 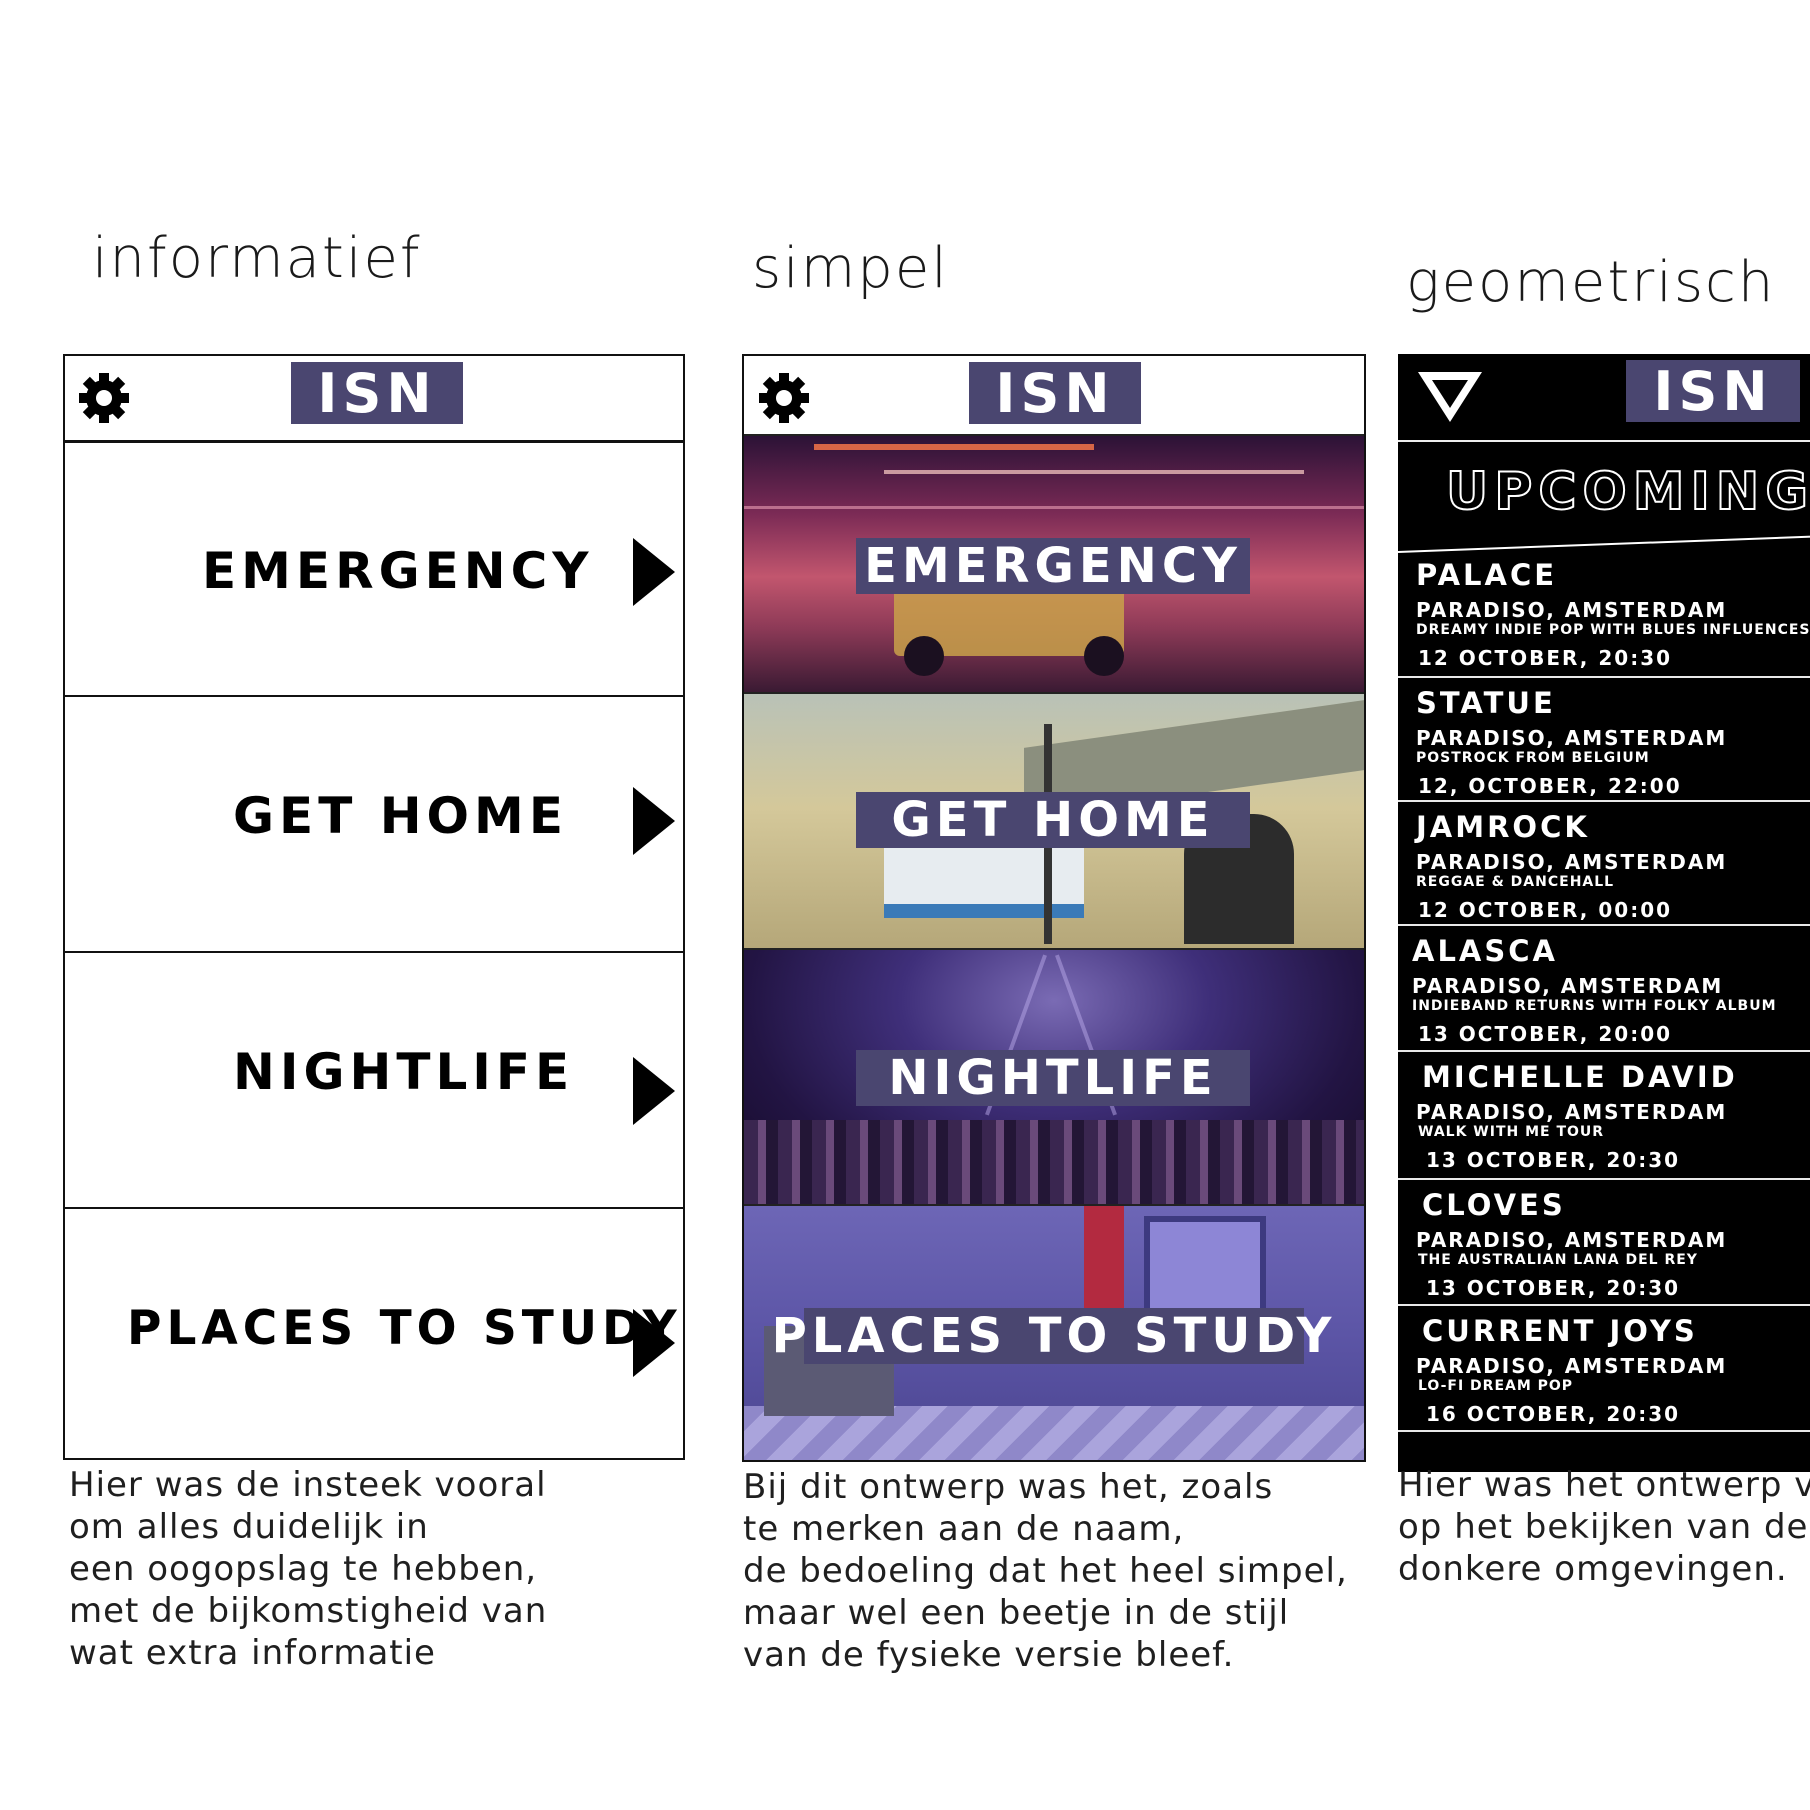 I want to click on tile-label: GET HOME, so click(x=1053, y=820).